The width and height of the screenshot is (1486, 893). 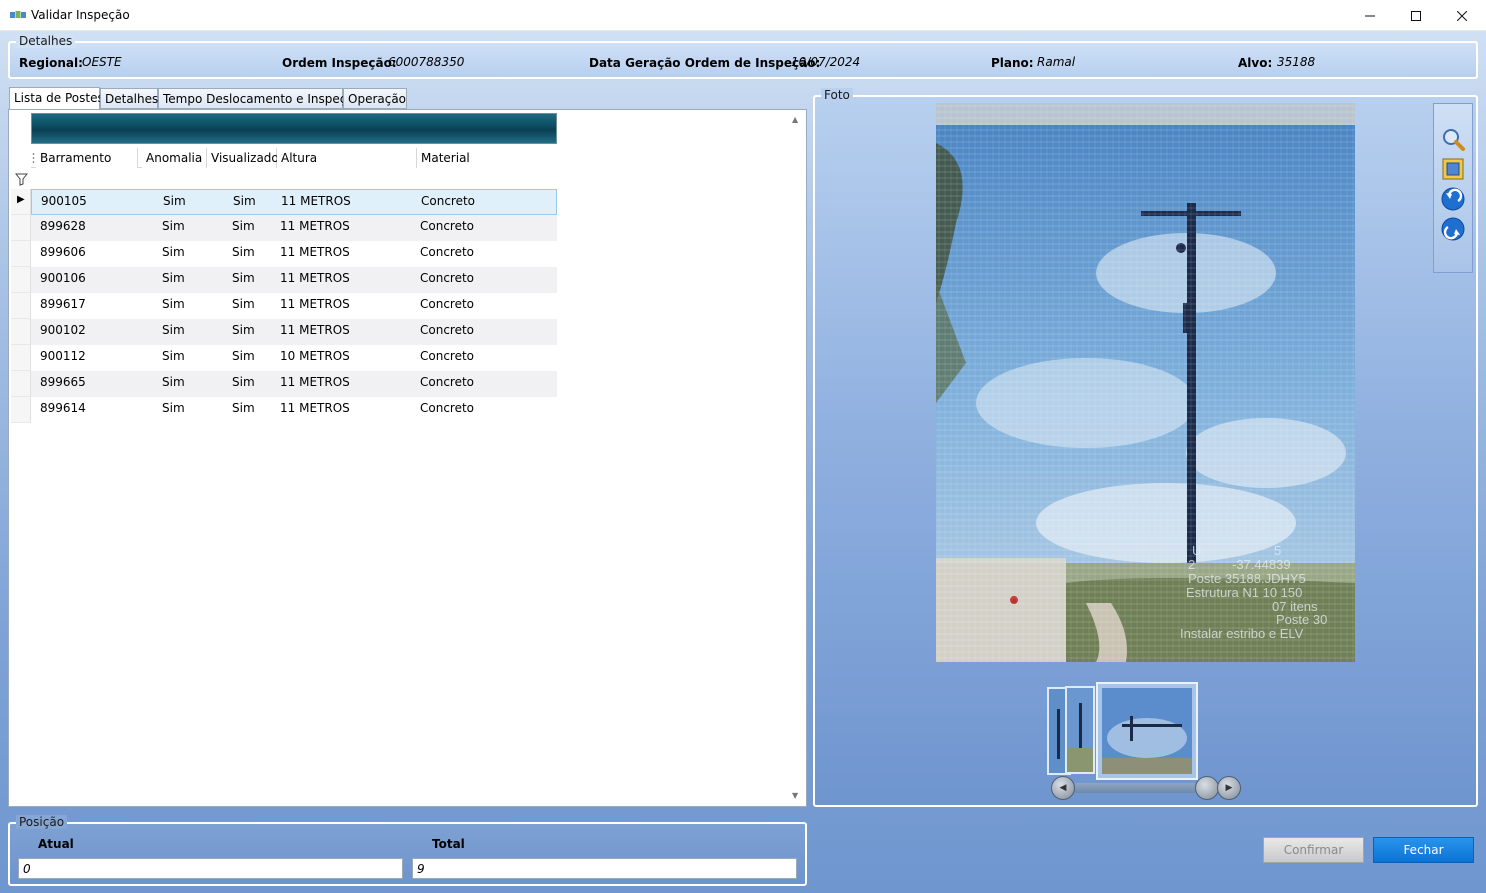 I want to click on close-window-button, so click(x=1462, y=15).